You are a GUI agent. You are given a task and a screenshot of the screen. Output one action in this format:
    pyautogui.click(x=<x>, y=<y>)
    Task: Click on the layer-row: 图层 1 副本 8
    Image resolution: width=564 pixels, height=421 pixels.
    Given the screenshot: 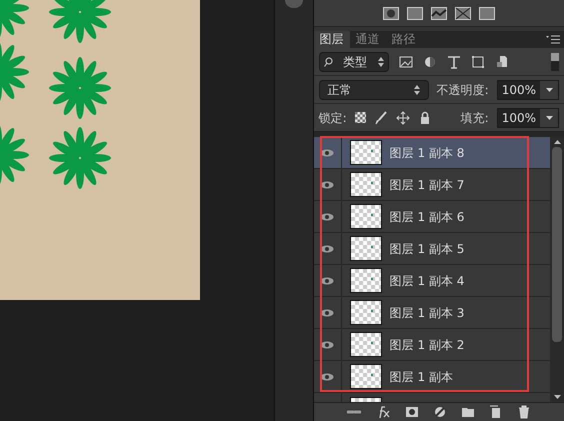 What is the action you would take?
    pyautogui.click(x=432, y=153)
    